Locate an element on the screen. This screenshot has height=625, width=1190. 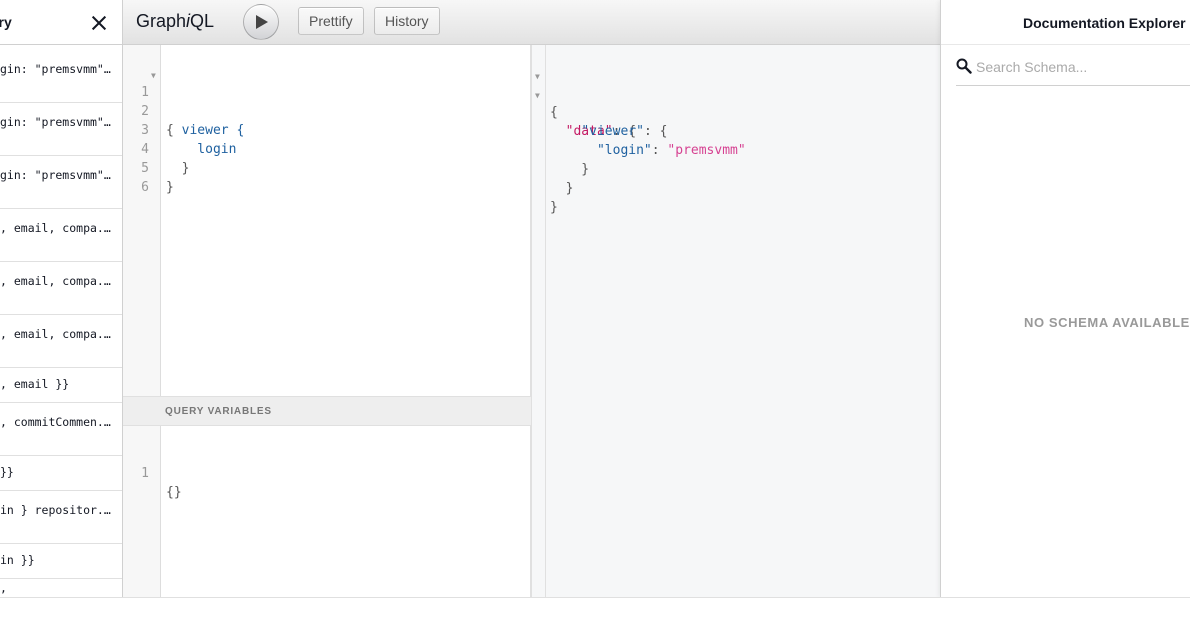
code-line: 1 ▼ { is located at coordinates (148, 101).